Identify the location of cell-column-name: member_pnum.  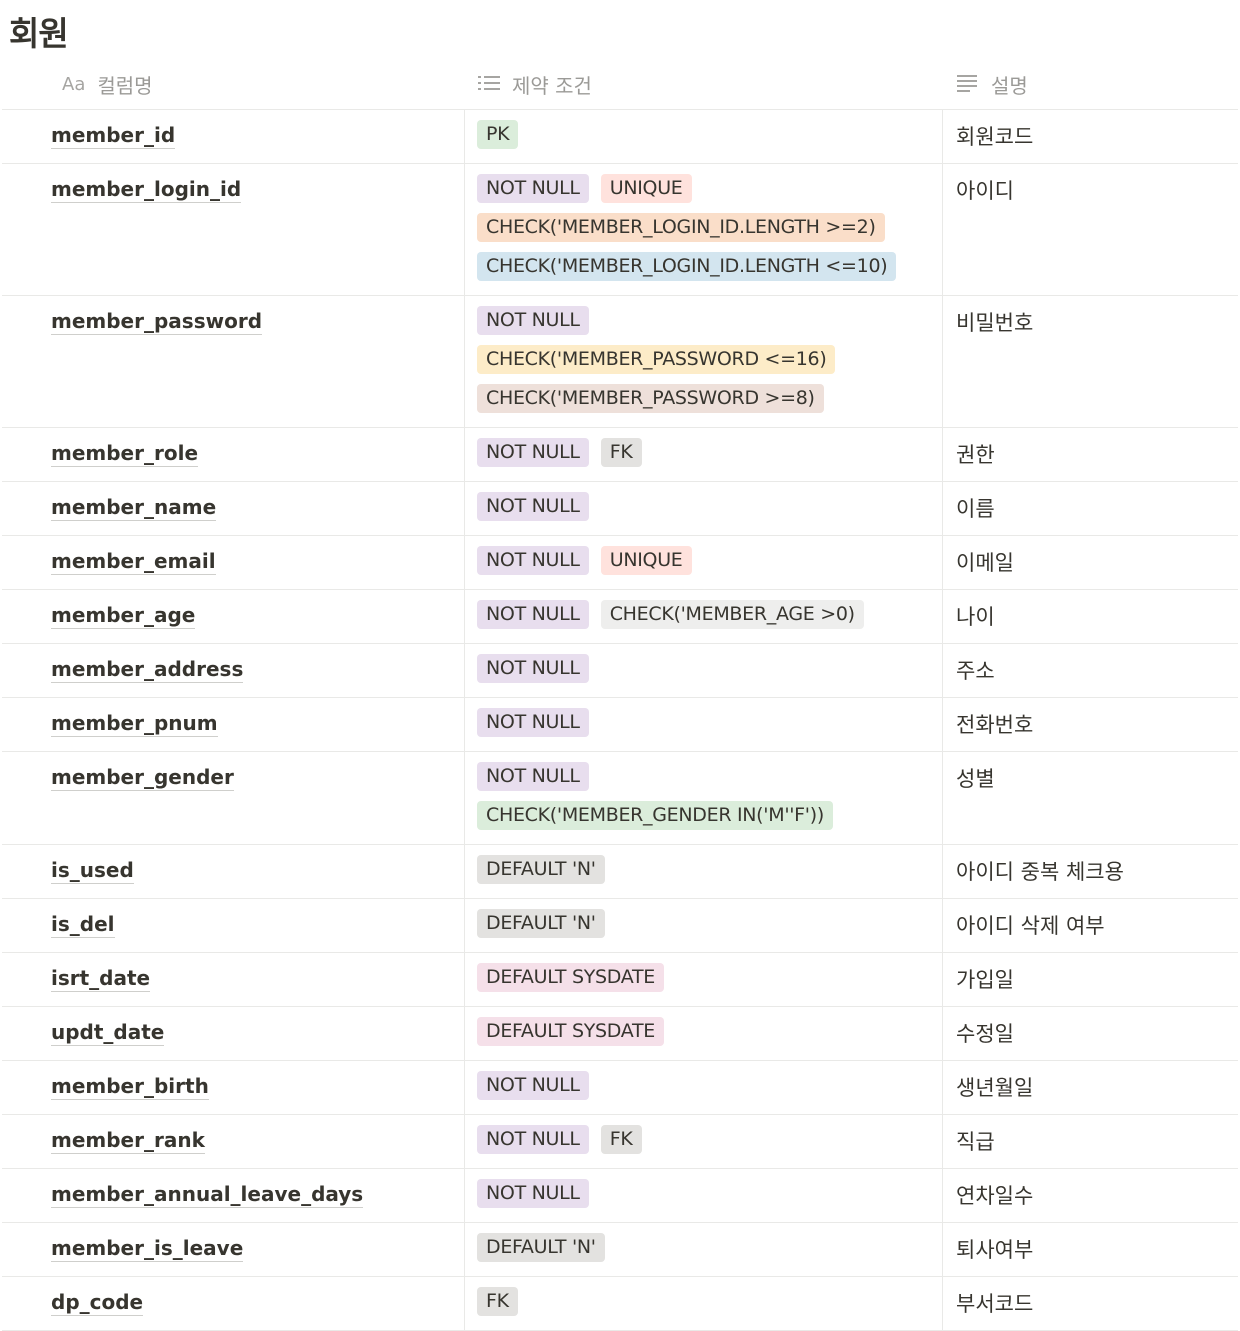
(233, 724).